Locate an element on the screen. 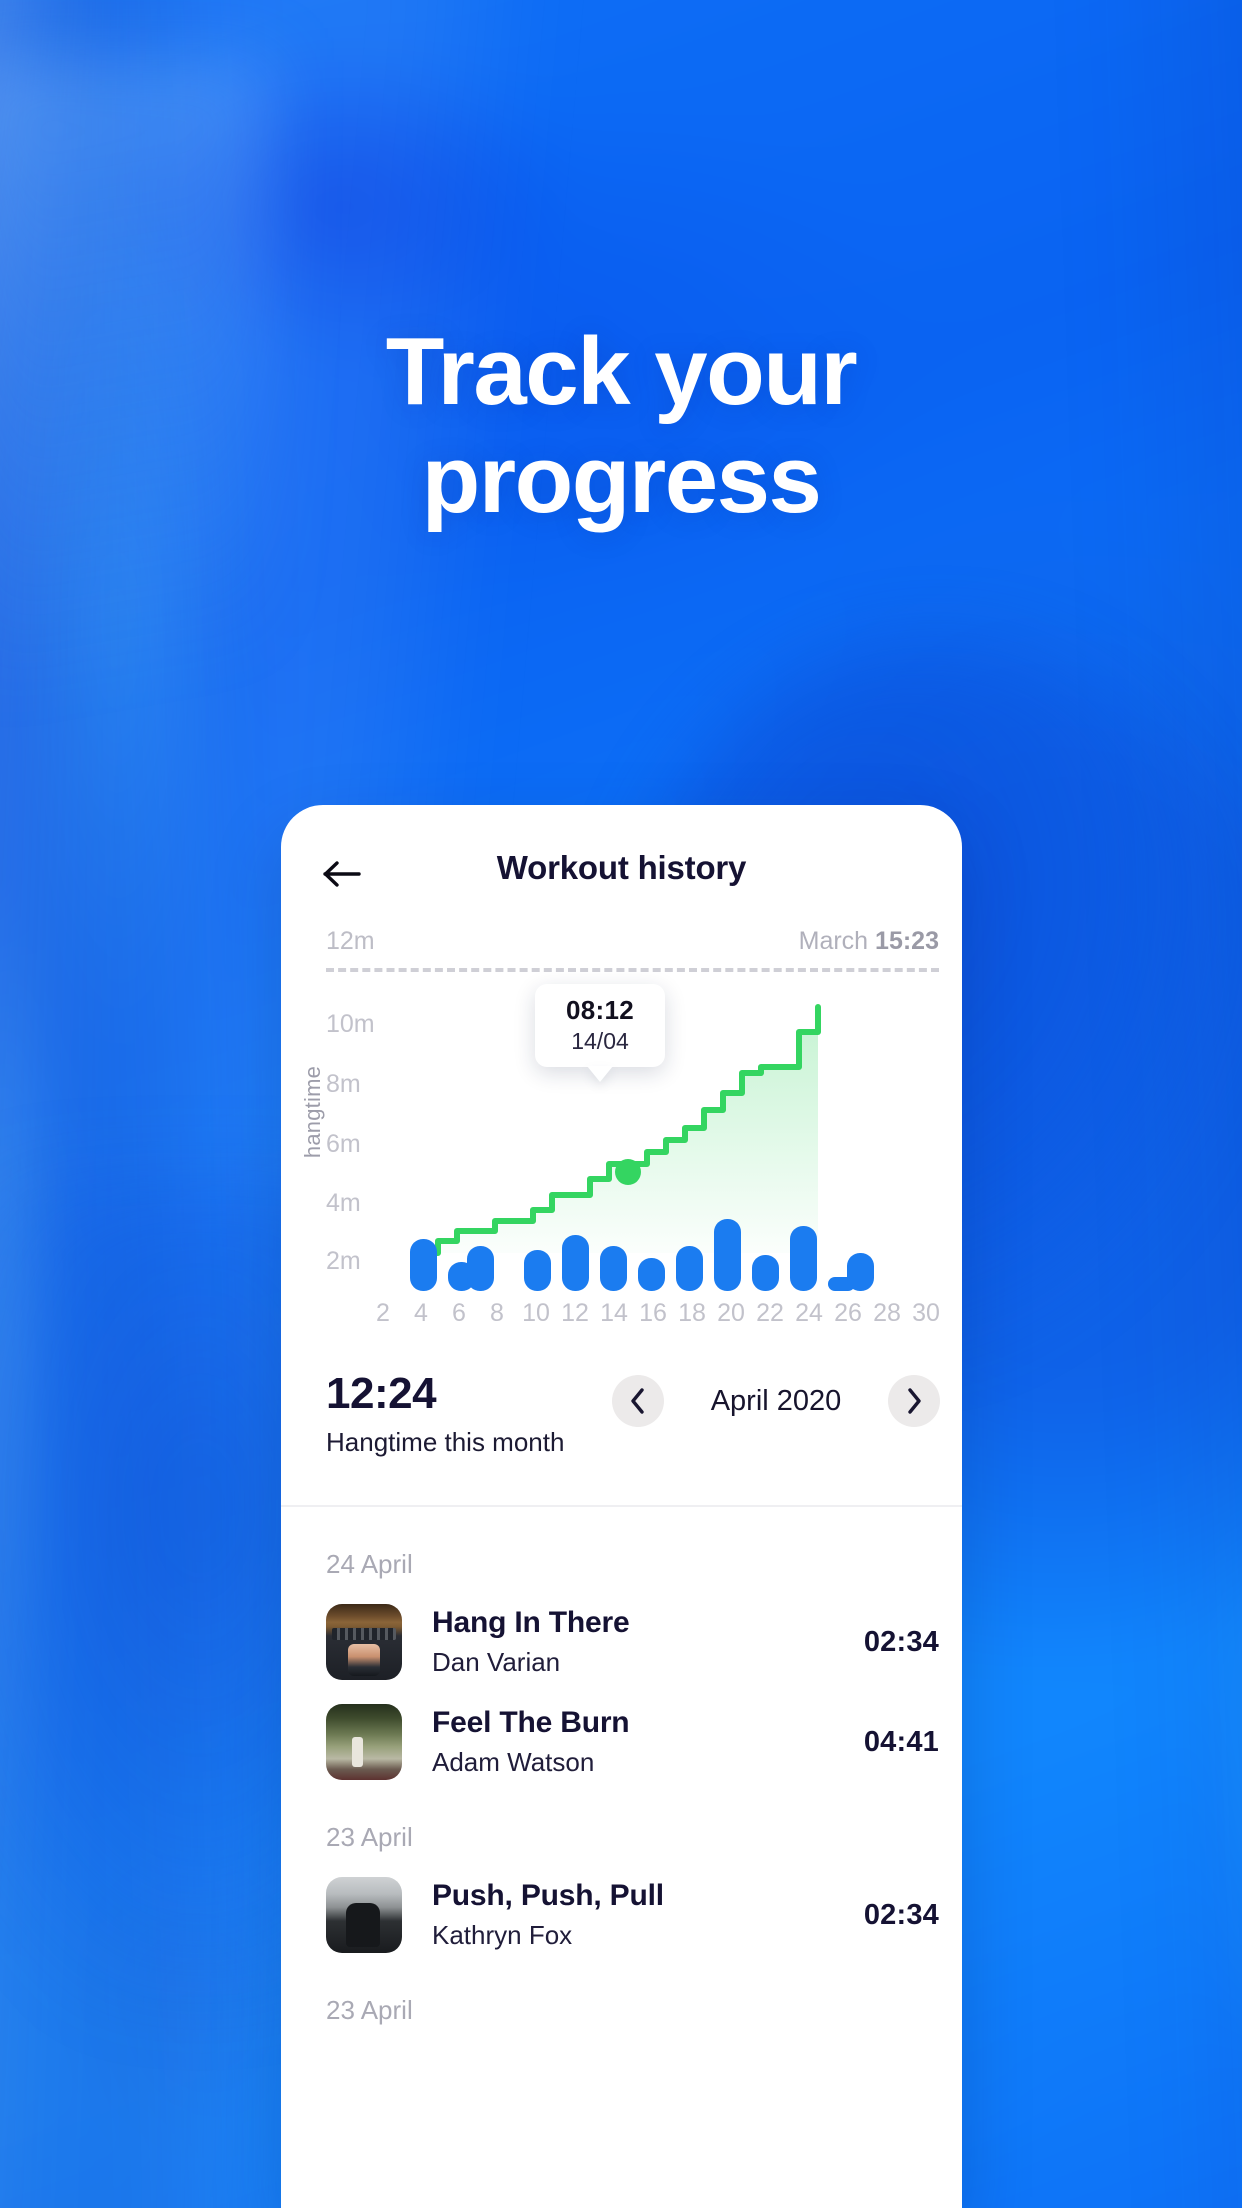 The height and width of the screenshot is (2208, 1242). day-header: 24 April is located at coordinates (369, 1564).